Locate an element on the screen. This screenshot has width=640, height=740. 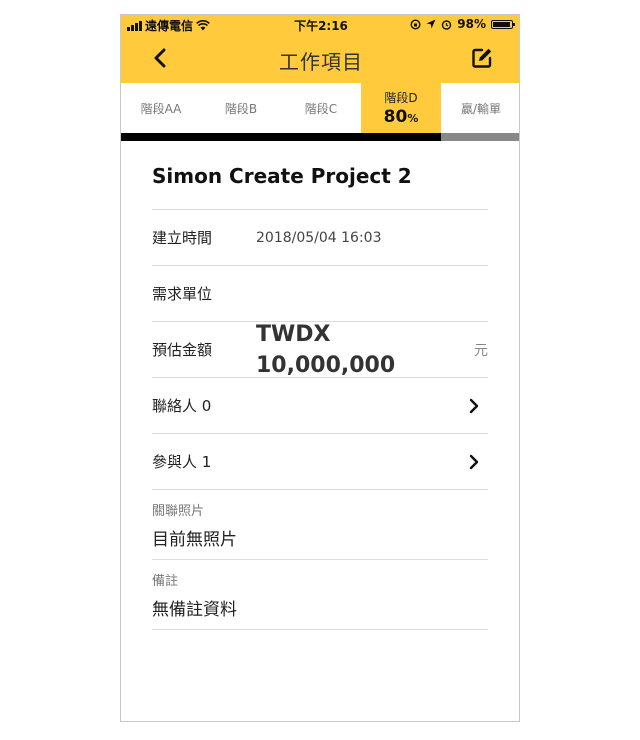
rotation-lock-icon is located at coordinates (415, 24).